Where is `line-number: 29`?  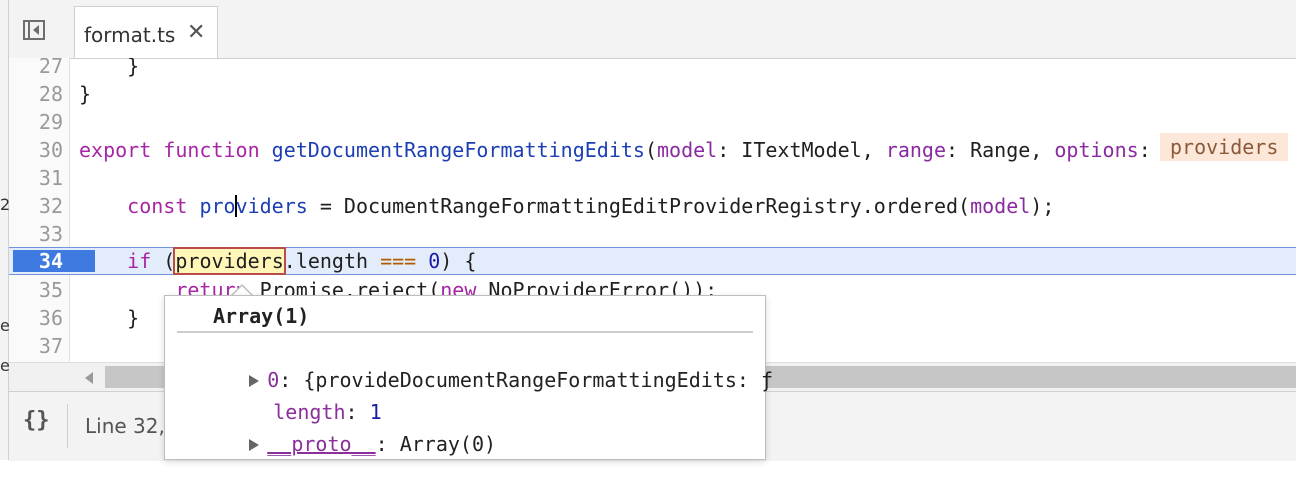 line-number: 29 is located at coordinates (36, 122).